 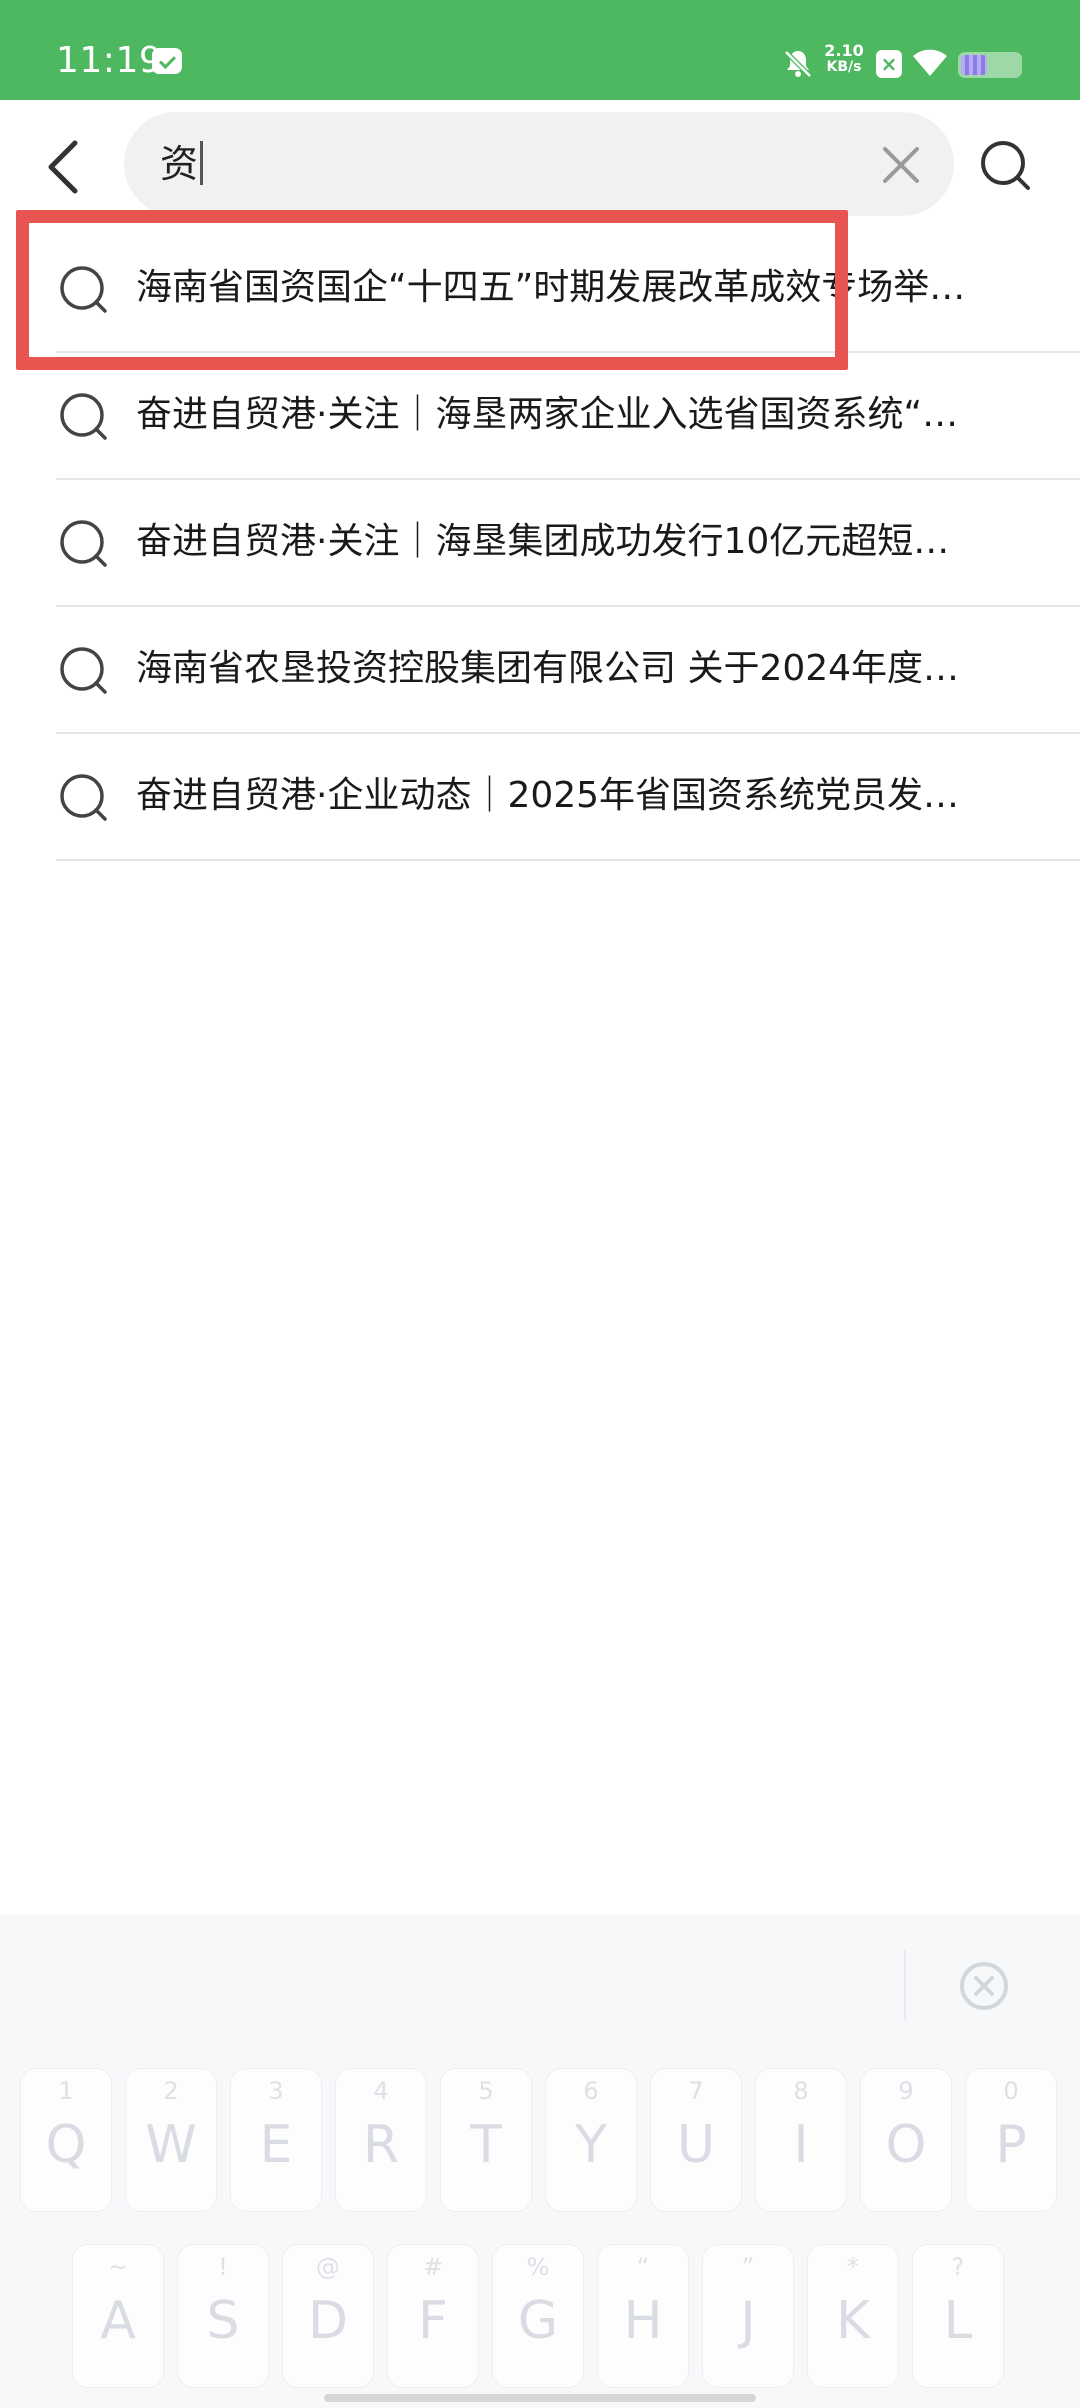 I want to click on key-f: # F, so click(x=433, y=2316).